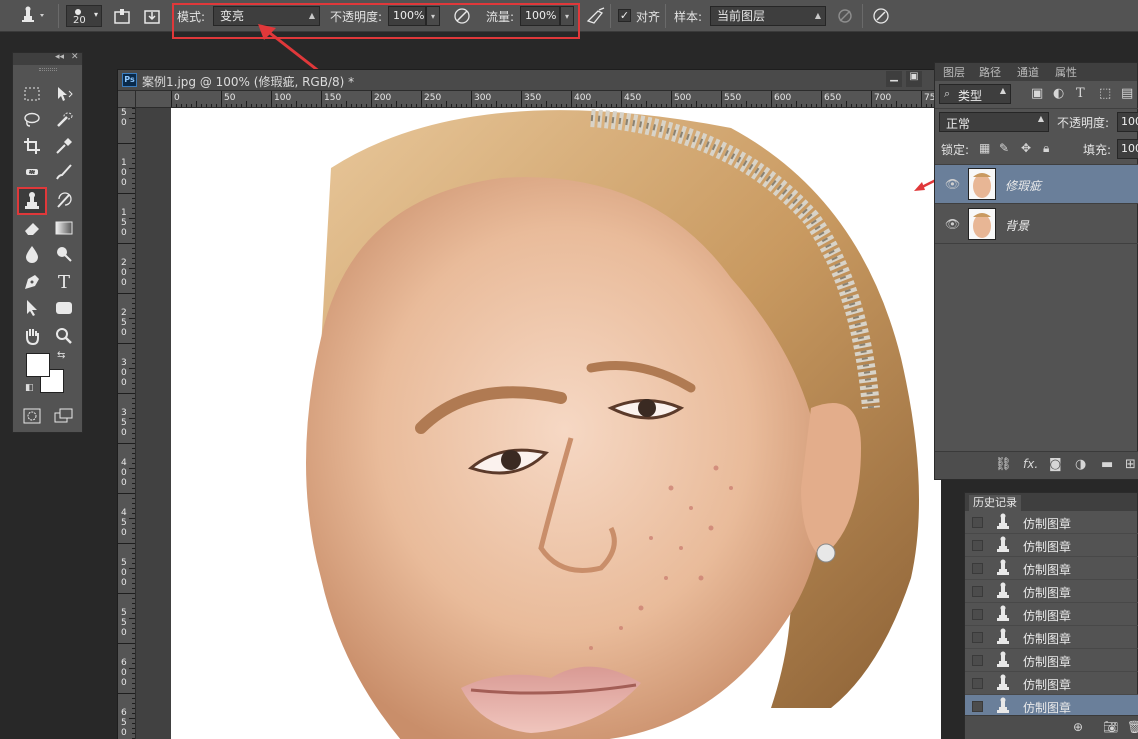 The image size is (1138, 739). Describe the element at coordinates (567, 16) in the screenshot. I see `flow-slider-button: ▾` at that location.